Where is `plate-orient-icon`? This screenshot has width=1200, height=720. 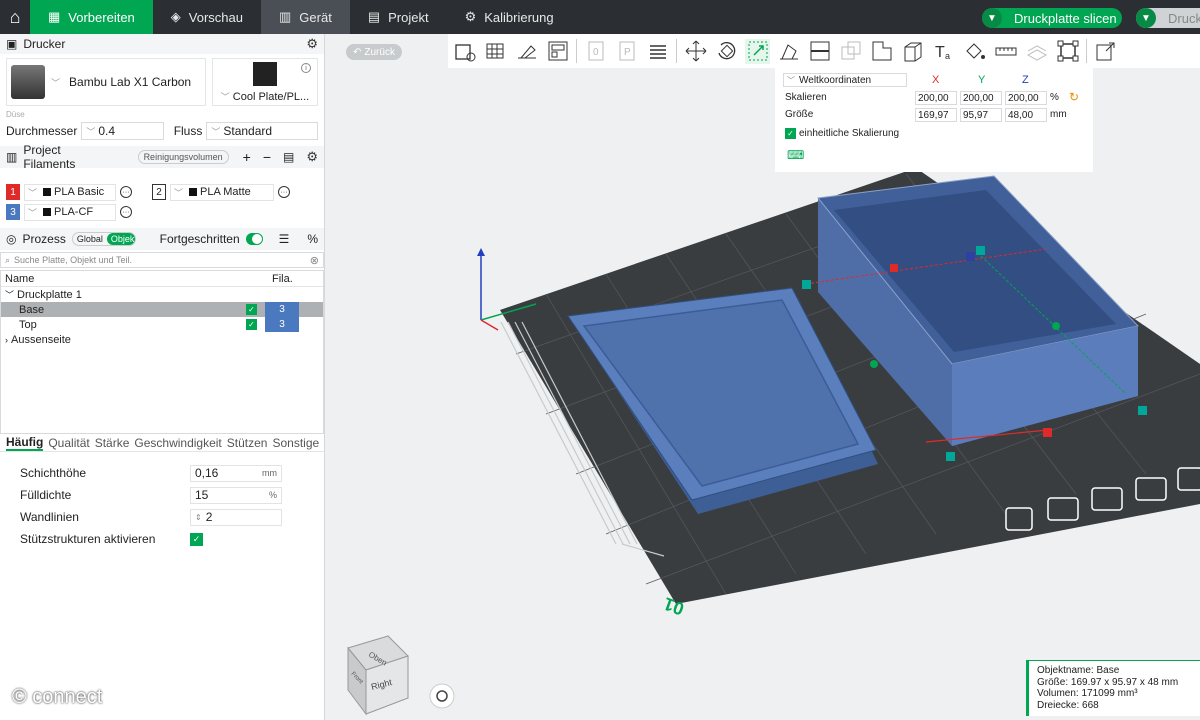 plate-orient-icon is located at coordinates (1151, 489).